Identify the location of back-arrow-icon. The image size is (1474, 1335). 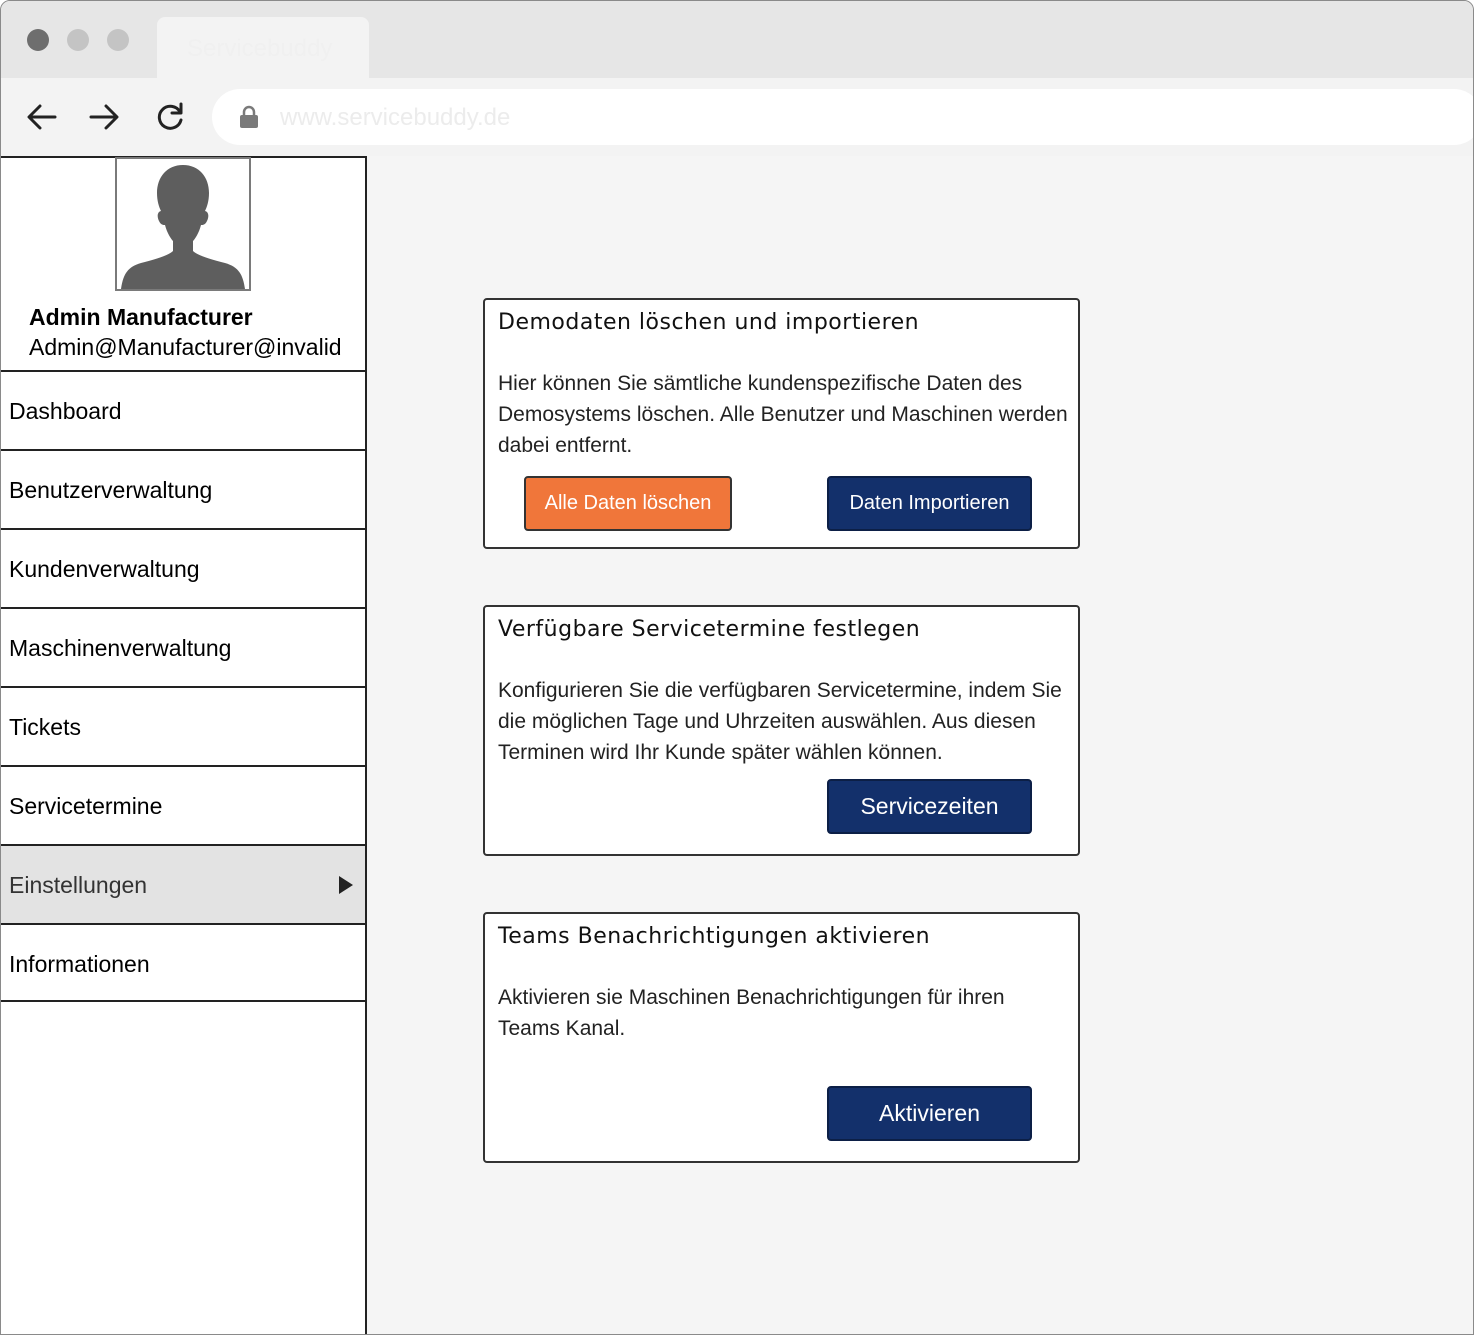
(42, 117).